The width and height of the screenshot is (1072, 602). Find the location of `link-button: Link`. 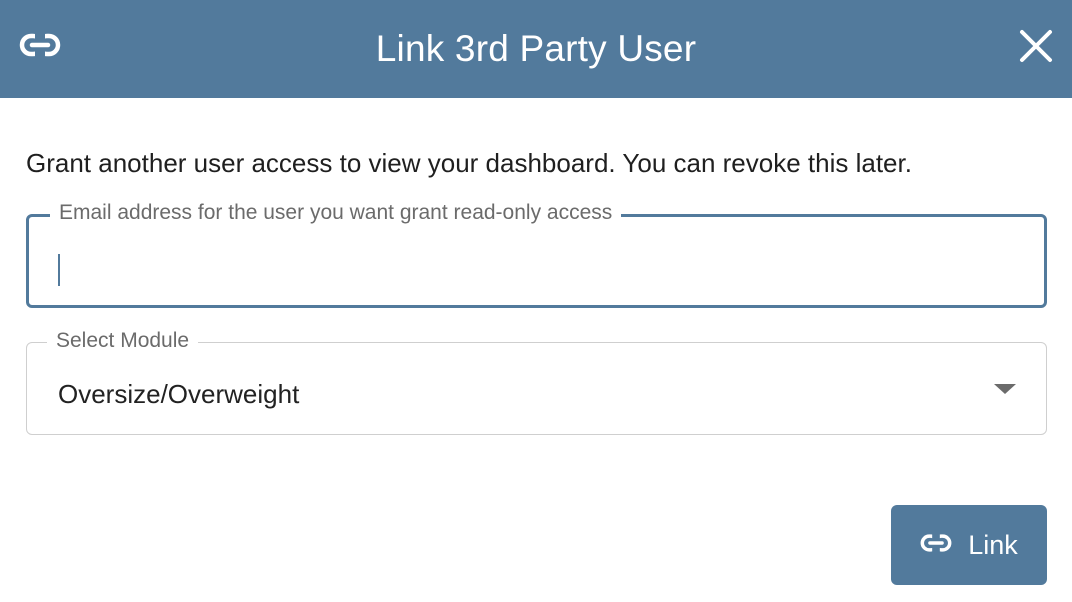

link-button: Link is located at coordinates (969, 545).